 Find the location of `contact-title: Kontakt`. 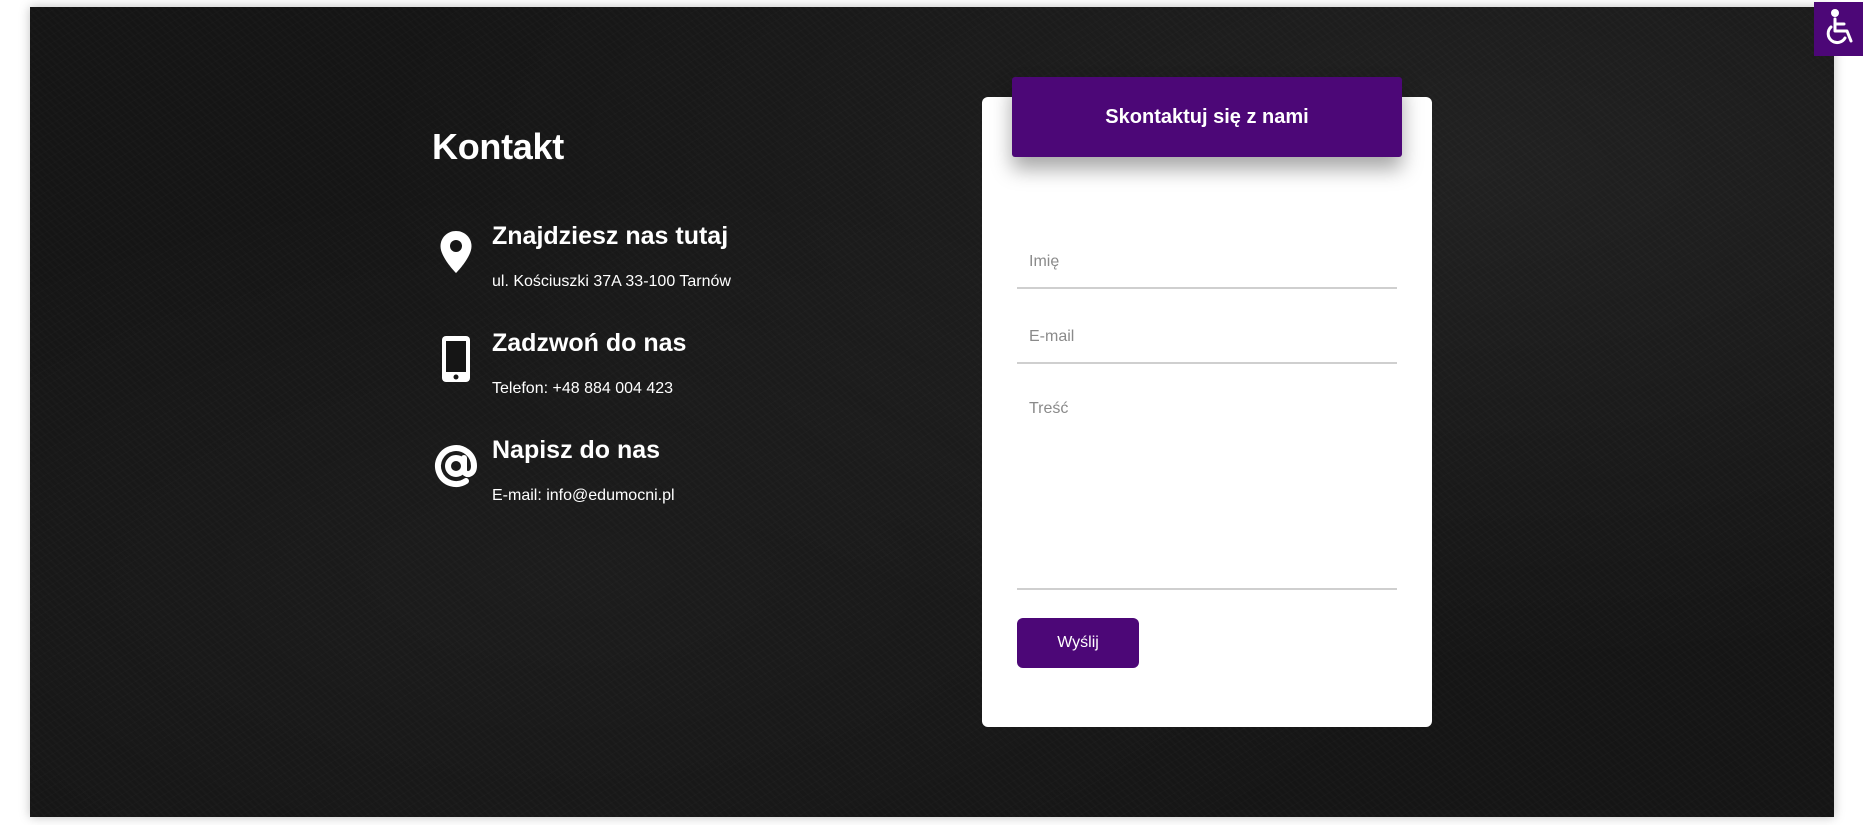

contact-title: Kontakt is located at coordinates (498, 146).